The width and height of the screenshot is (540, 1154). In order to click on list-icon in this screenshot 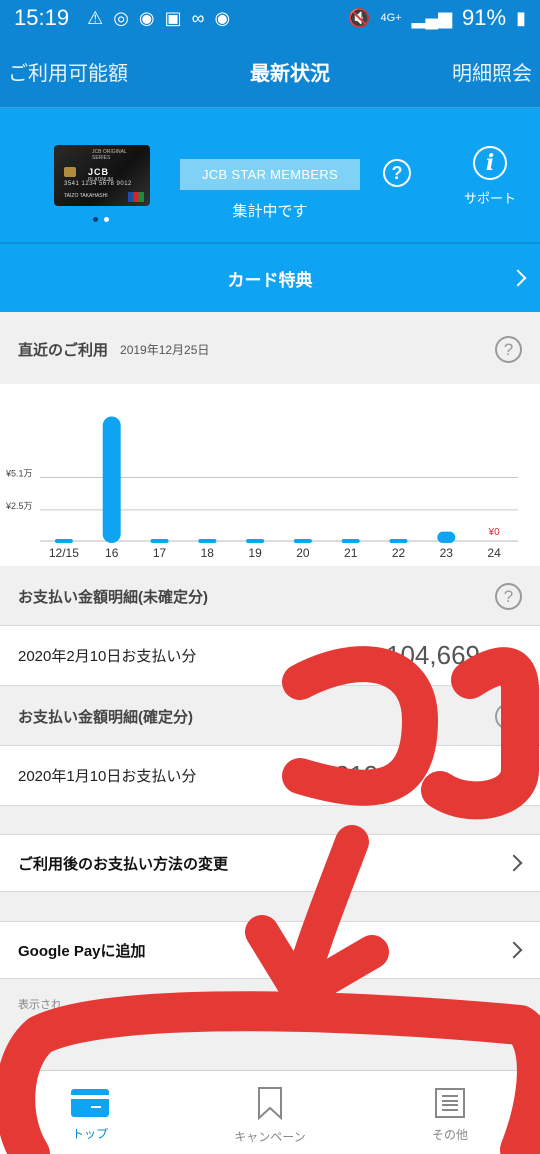, I will do `click(450, 1103)`.